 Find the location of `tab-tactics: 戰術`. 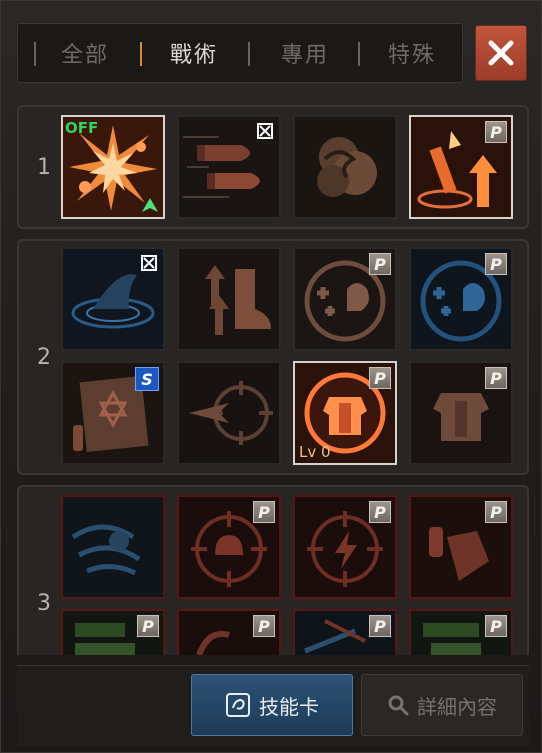

tab-tactics: 戰術 is located at coordinates (194, 53).